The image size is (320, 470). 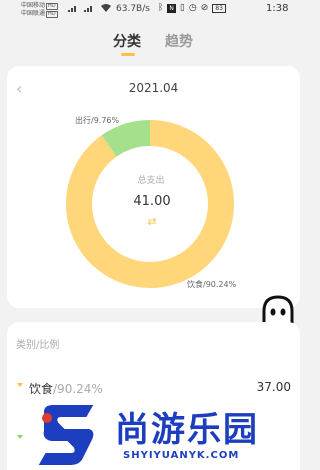 What do you see at coordinates (39, 14) in the screenshot?
I see `carrier-2: 中国联通 HD` at bounding box center [39, 14].